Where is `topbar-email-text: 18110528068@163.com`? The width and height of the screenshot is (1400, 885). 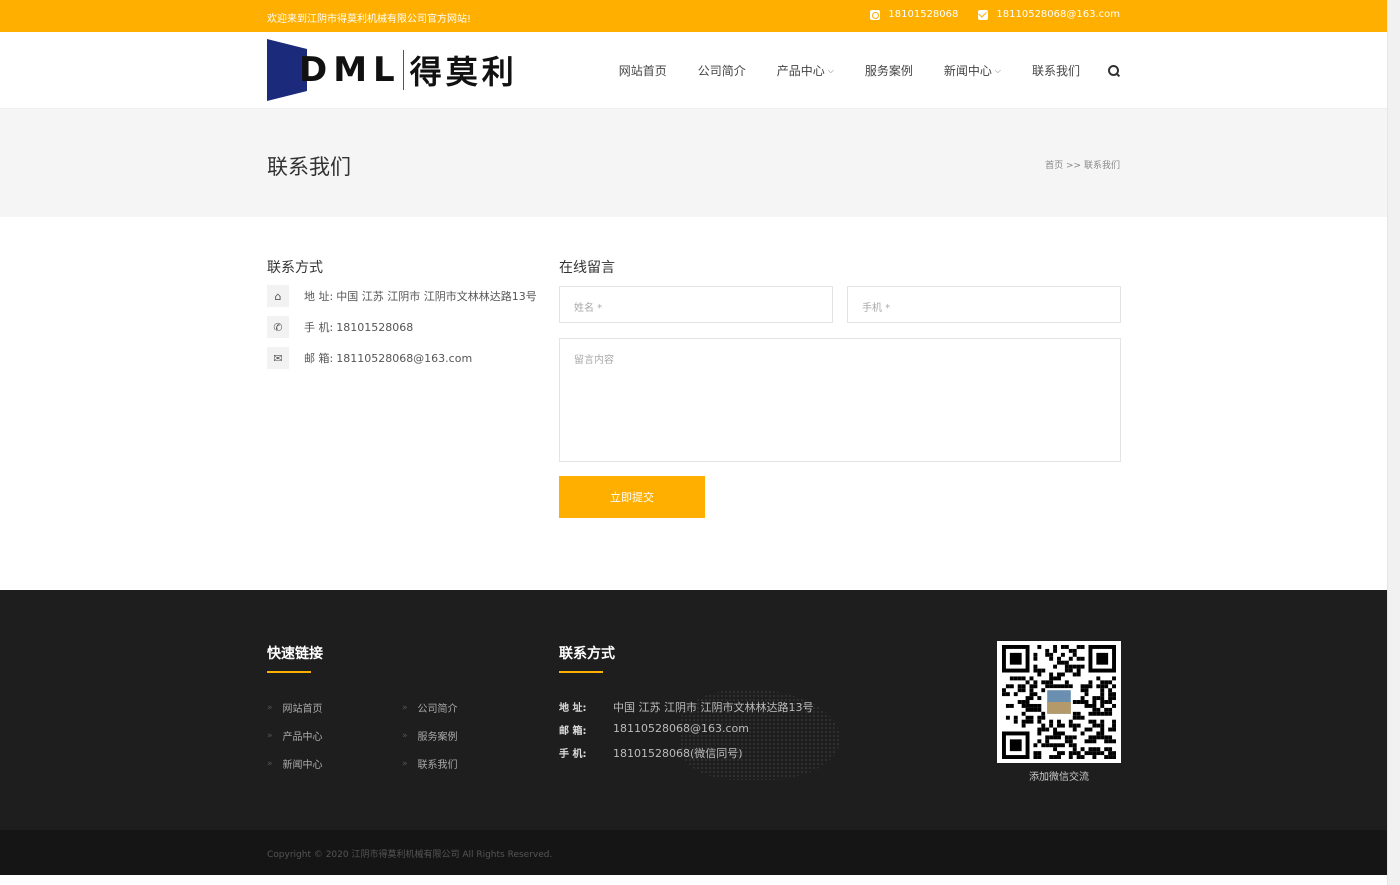
topbar-email-text: 18110528068@163.com is located at coordinates (1058, 14).